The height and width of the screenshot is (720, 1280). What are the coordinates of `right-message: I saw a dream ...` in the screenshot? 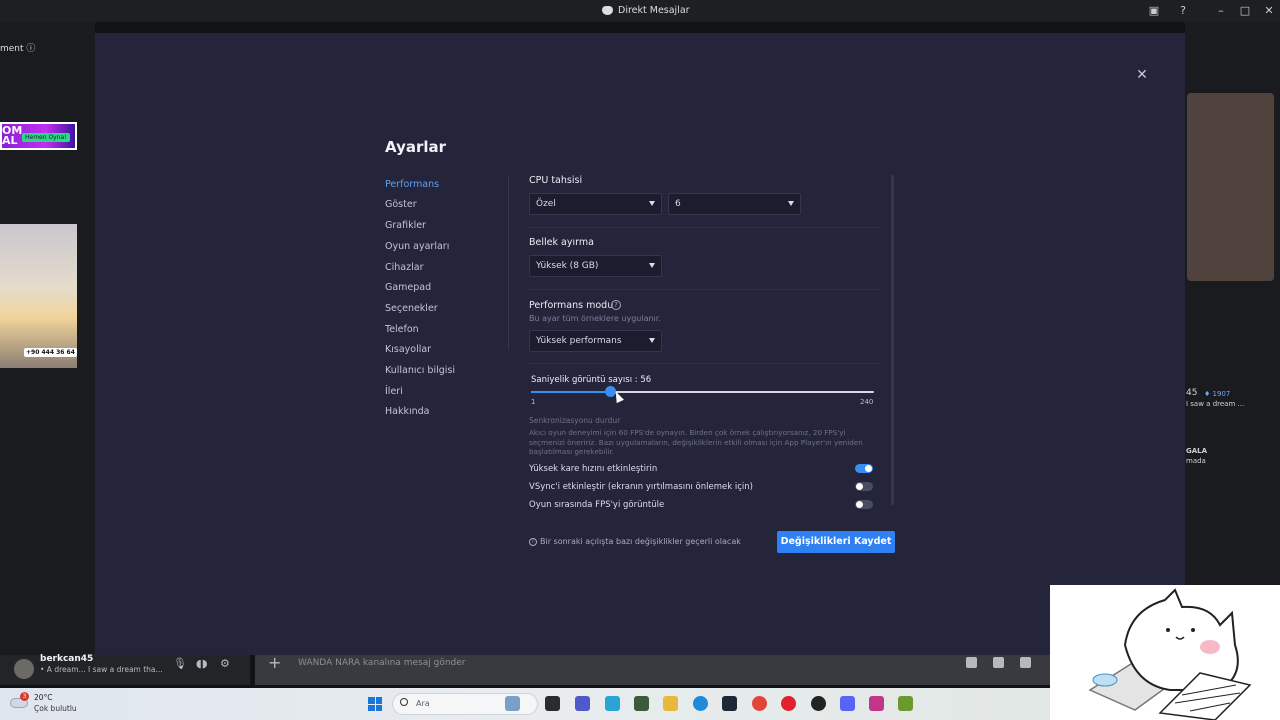 It's located at (1215, 404).